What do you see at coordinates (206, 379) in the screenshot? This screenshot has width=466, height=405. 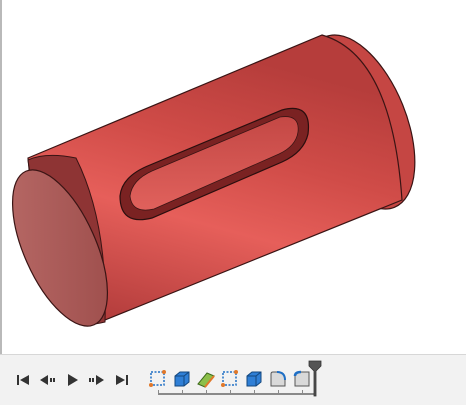 I see `chamfer-icon` at bounding box center [206, 379].